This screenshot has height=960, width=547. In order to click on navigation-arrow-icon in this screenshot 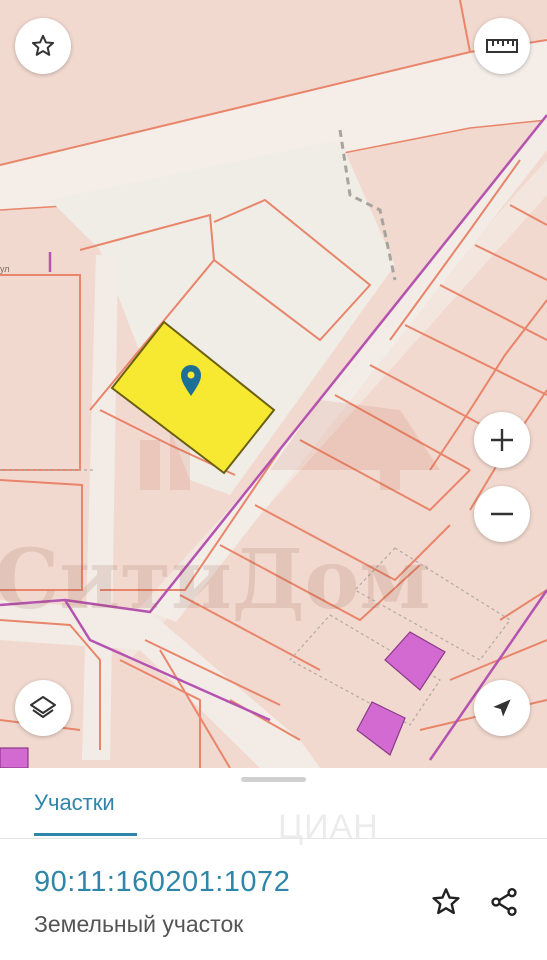, I will do `click(502, 708)`.